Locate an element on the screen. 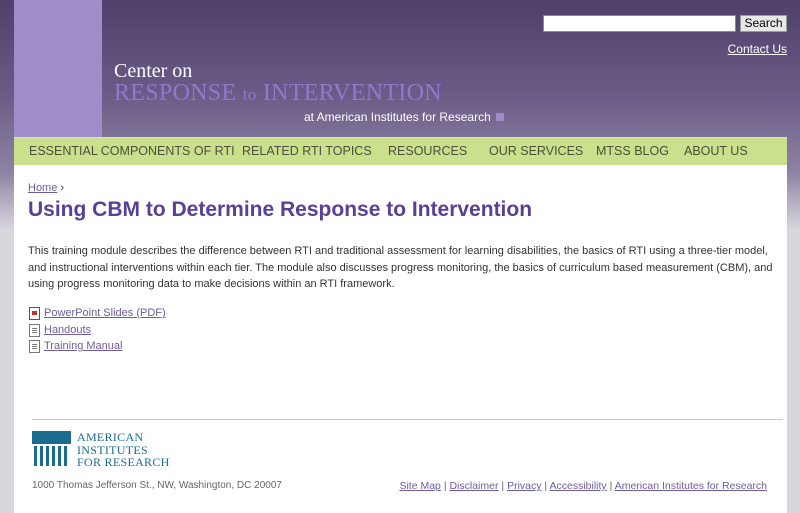 The width and height of the screenshot is (800, 513). logo-to: to is located at coordinates (249, 94).